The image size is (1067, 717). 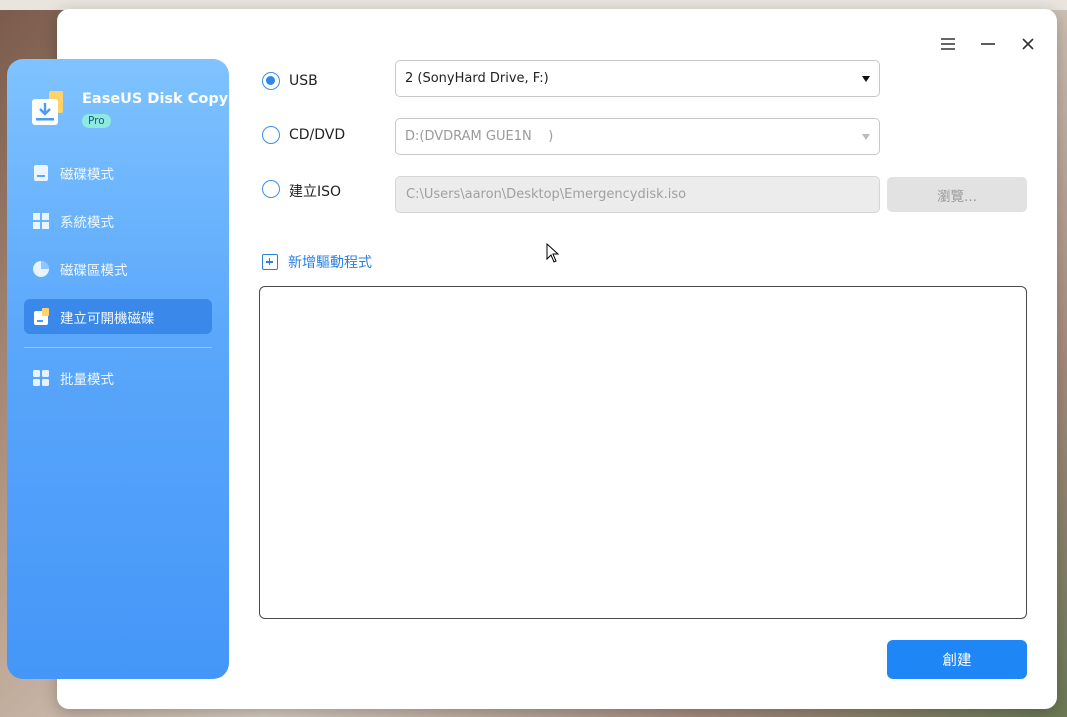 I want to click on mouse-cursor-icon, so click(x=553, y=253).